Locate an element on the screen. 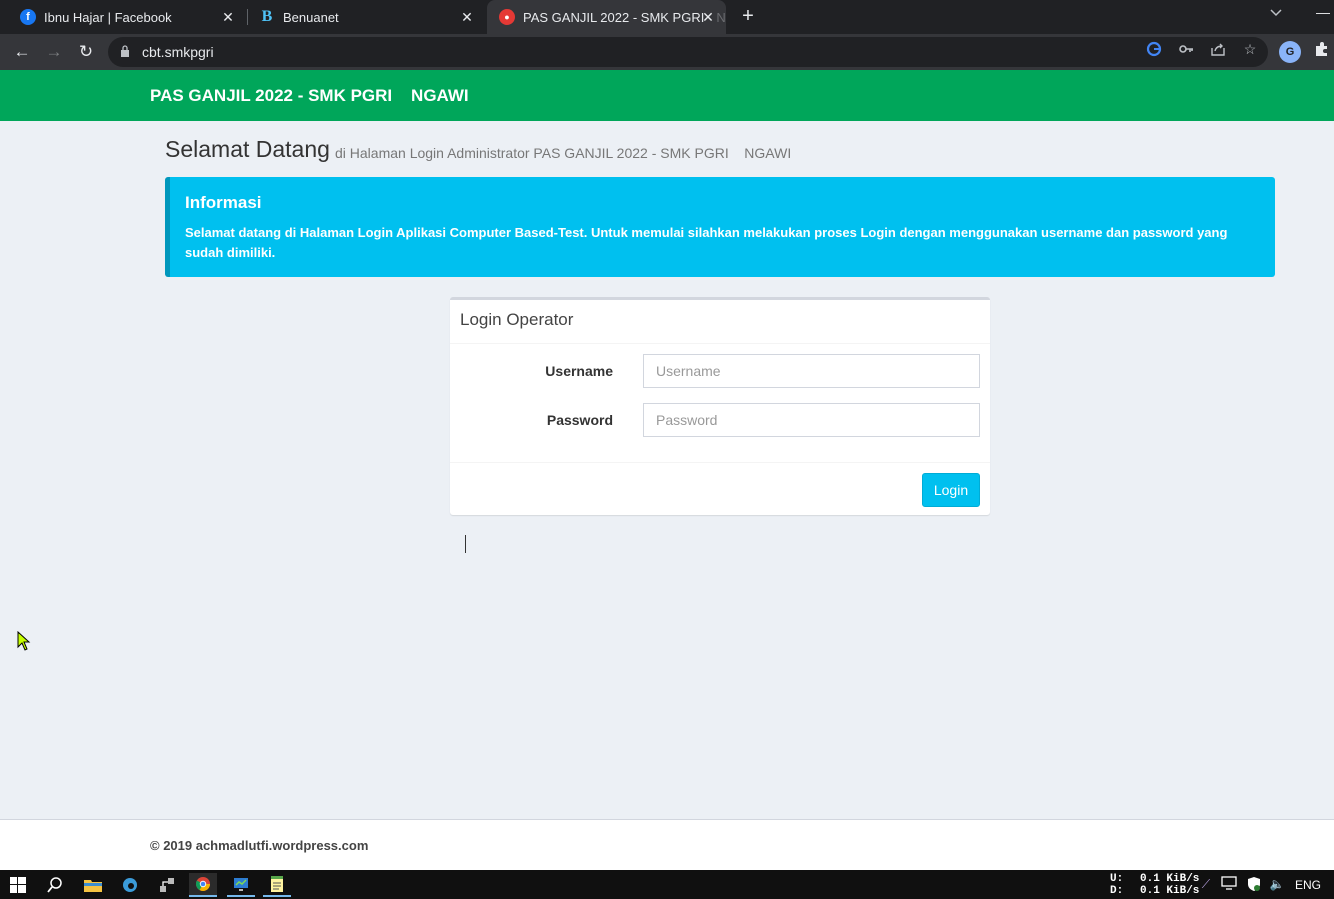 This screenshot has width=1334, height=899. browser-tab-benuanet: B Benuanet ✕ is located at coordinates (367, 17).